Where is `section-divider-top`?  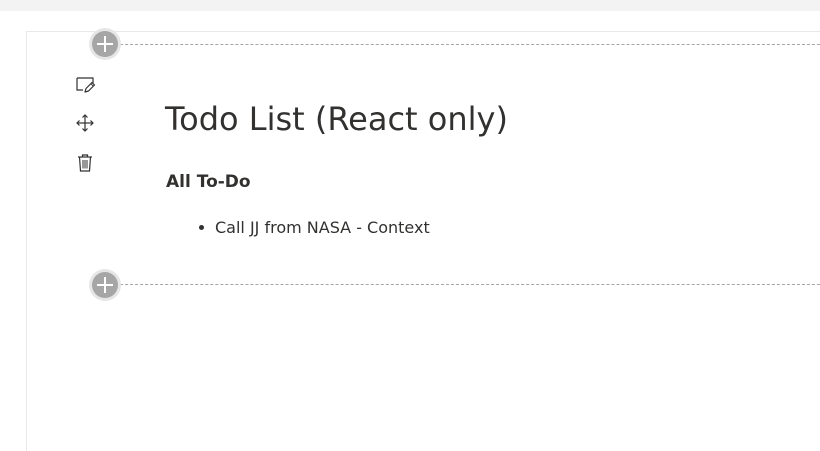
section-divider-top is located at coordinates (462, 44).